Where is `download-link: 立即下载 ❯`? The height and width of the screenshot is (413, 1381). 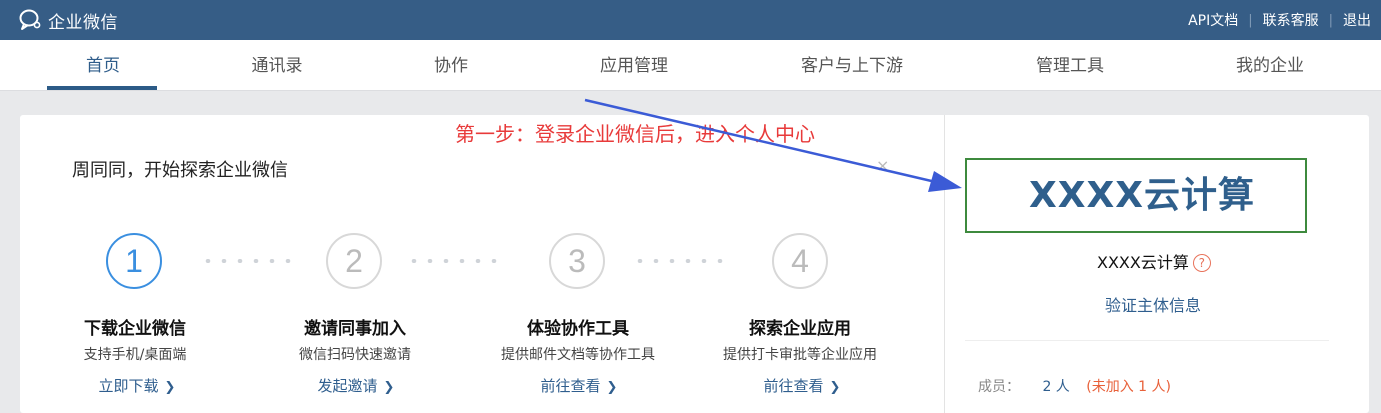
download-link: 立即下载 ❯ is located at coordinates (137, 385).